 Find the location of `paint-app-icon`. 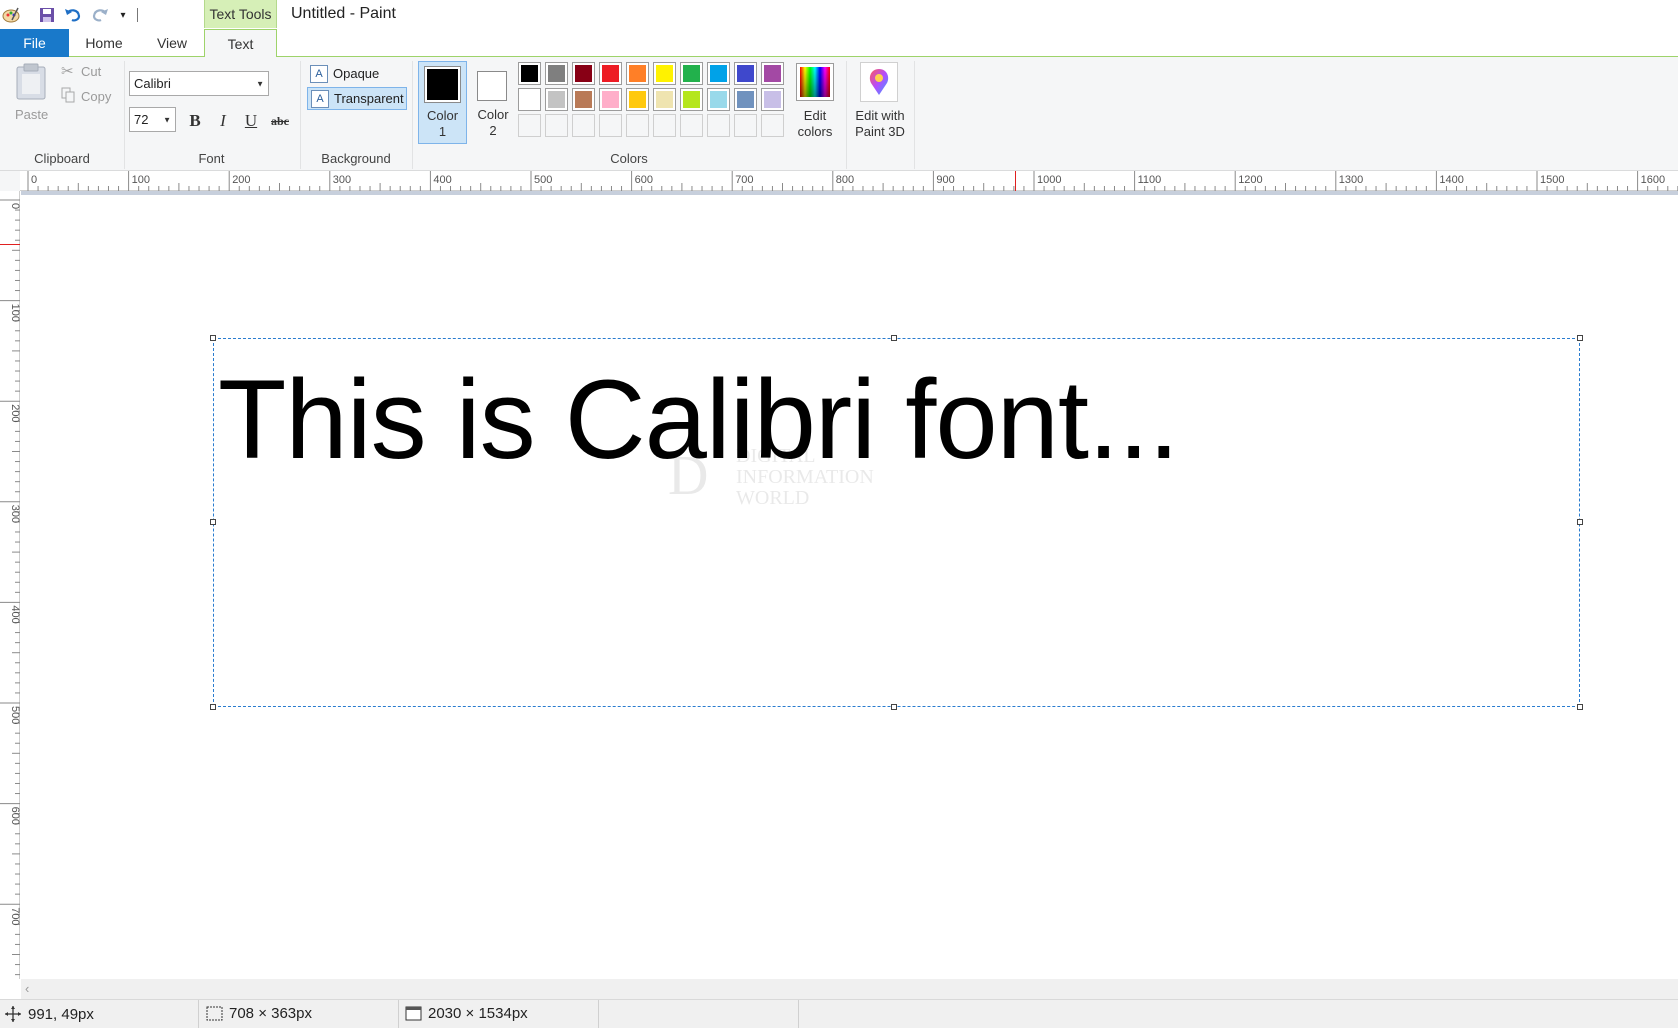

paint-app-icon is located at coordinates (11, 15).